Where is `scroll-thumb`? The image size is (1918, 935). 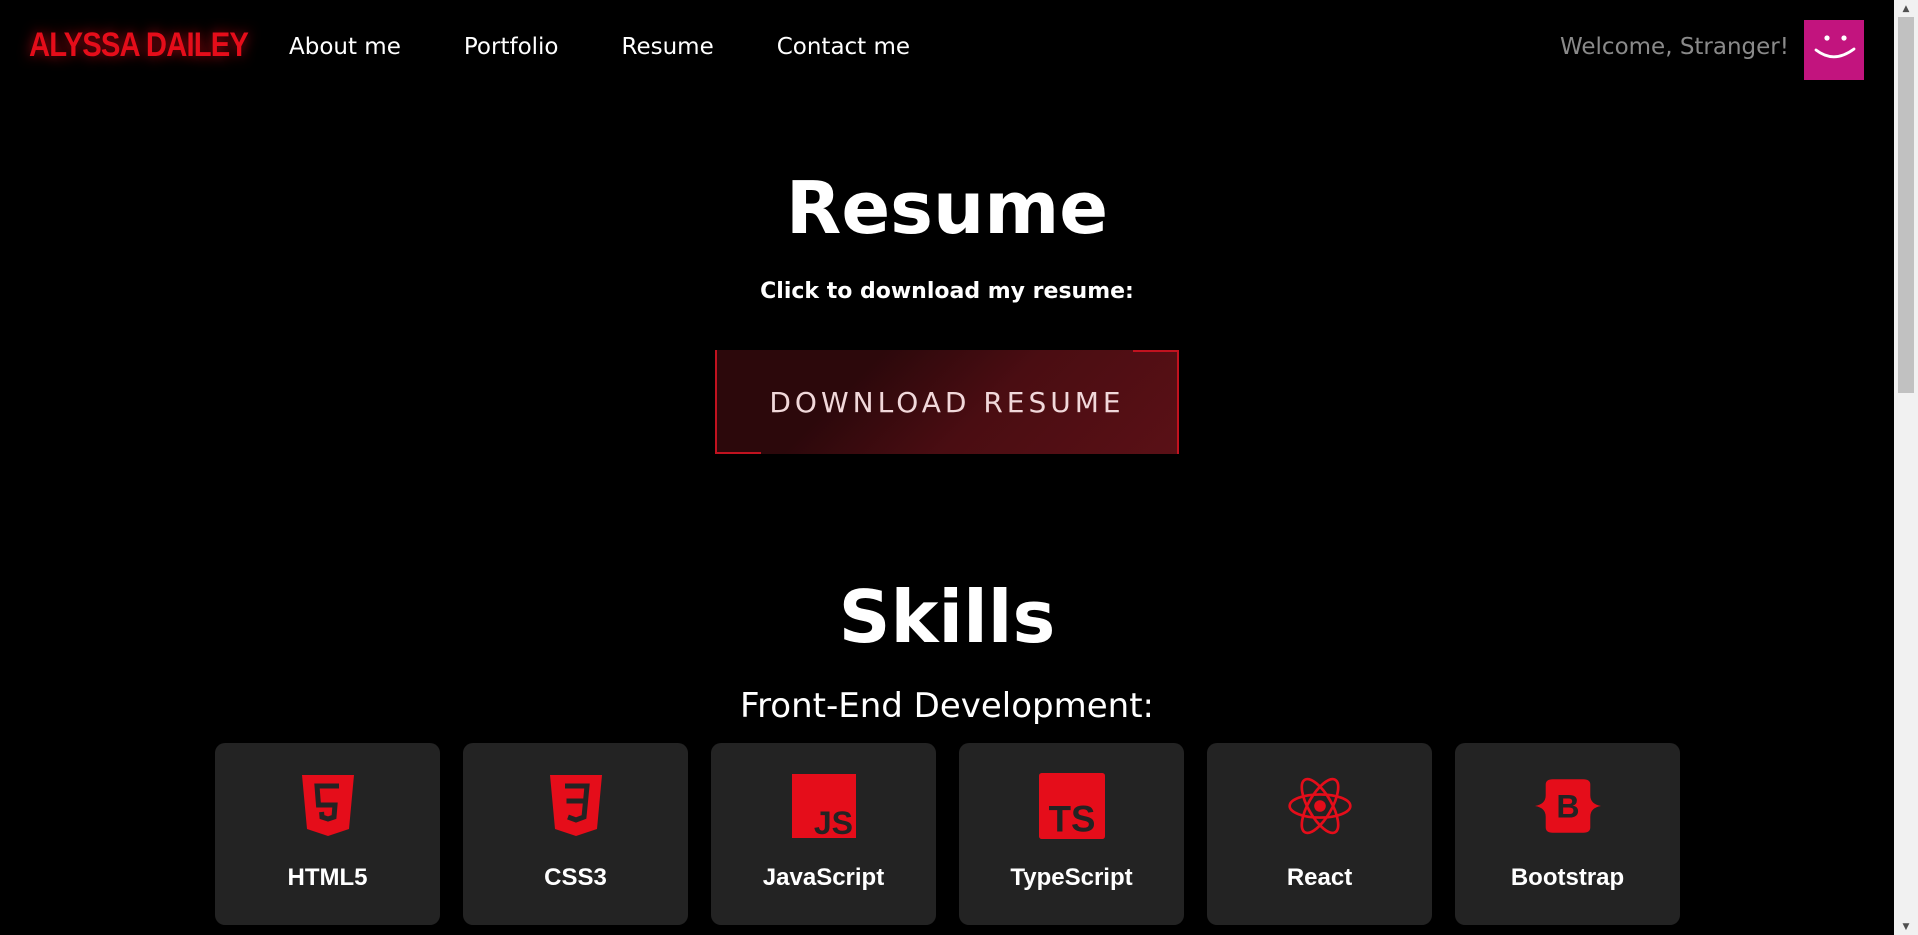
scroll-thumb is located at coordinates (1906, 205).